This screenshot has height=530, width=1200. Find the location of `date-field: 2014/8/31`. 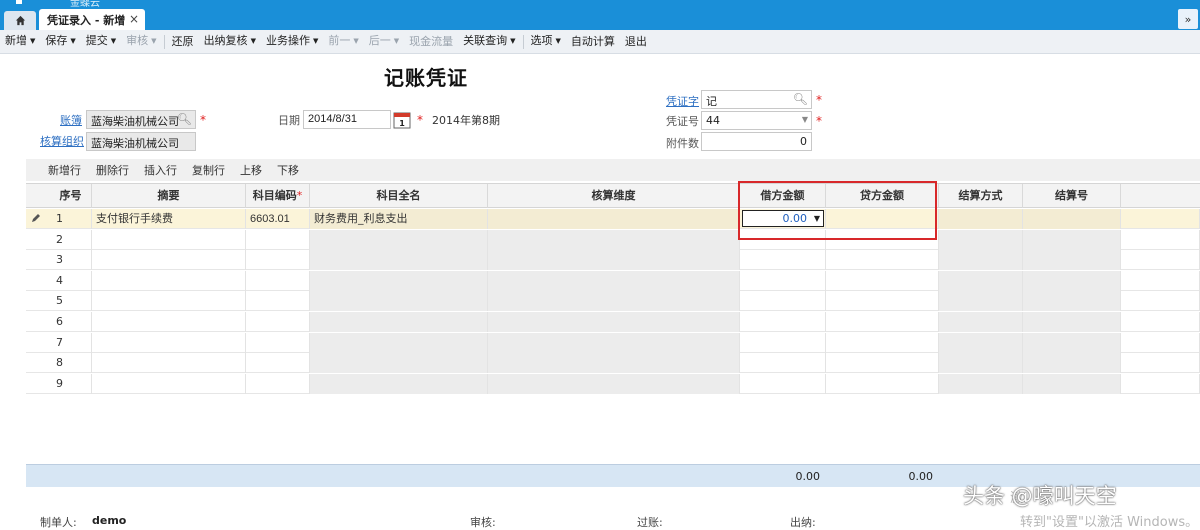

date-field: 2014/8/31 is located at coordinates (347, 119).